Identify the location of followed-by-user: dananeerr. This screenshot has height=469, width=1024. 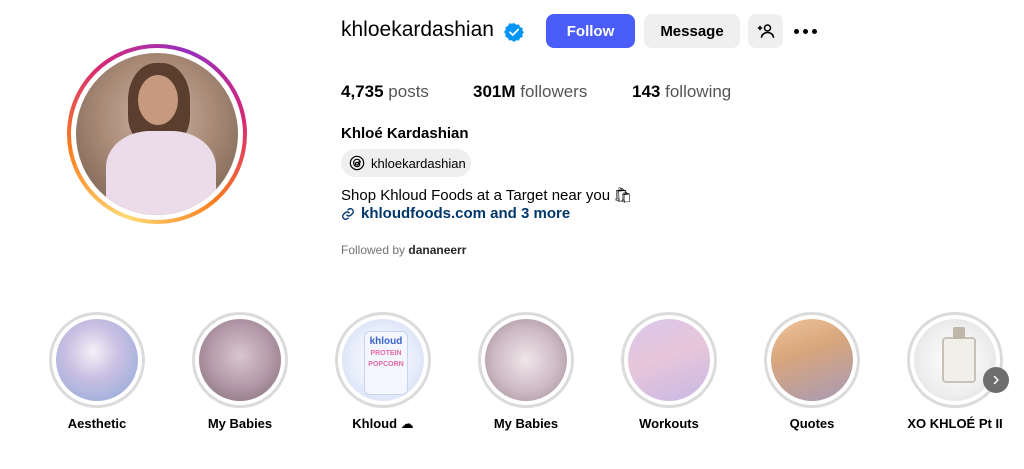
(437, 250).